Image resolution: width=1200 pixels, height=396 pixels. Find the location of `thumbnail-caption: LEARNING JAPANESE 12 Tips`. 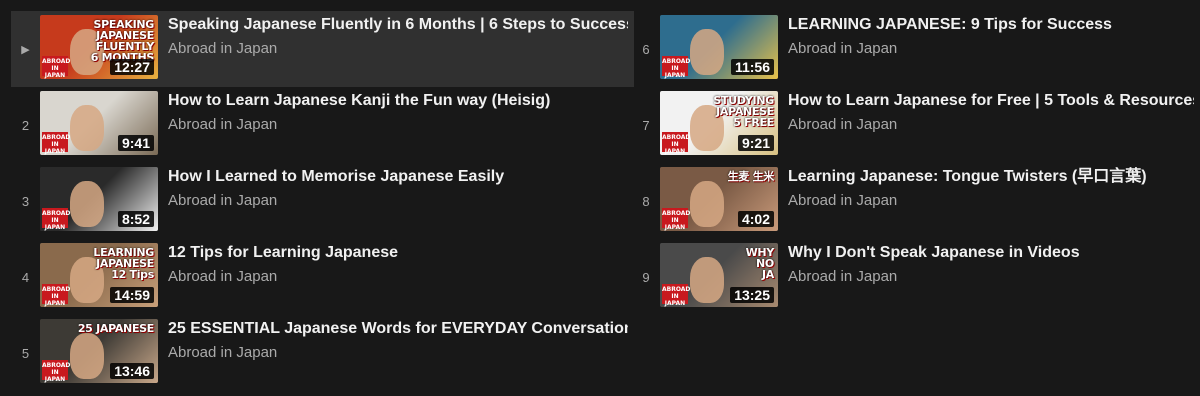

thumbnail-caption: LEARNING JAPANESE 12 Tips is located at coordinates (123, 263).